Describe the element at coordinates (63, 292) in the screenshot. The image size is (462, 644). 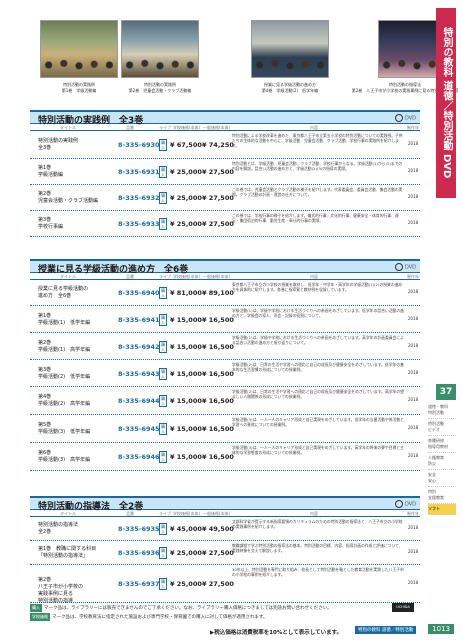
I see `product-title: 授業に見る学級活動の 進め方 全6巻` at that location.